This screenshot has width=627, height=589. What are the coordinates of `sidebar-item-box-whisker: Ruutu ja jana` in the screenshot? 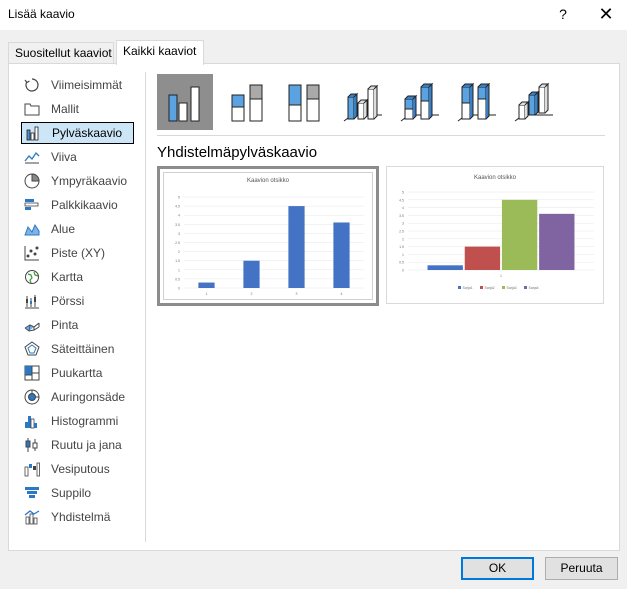 It's located at (77, 445).